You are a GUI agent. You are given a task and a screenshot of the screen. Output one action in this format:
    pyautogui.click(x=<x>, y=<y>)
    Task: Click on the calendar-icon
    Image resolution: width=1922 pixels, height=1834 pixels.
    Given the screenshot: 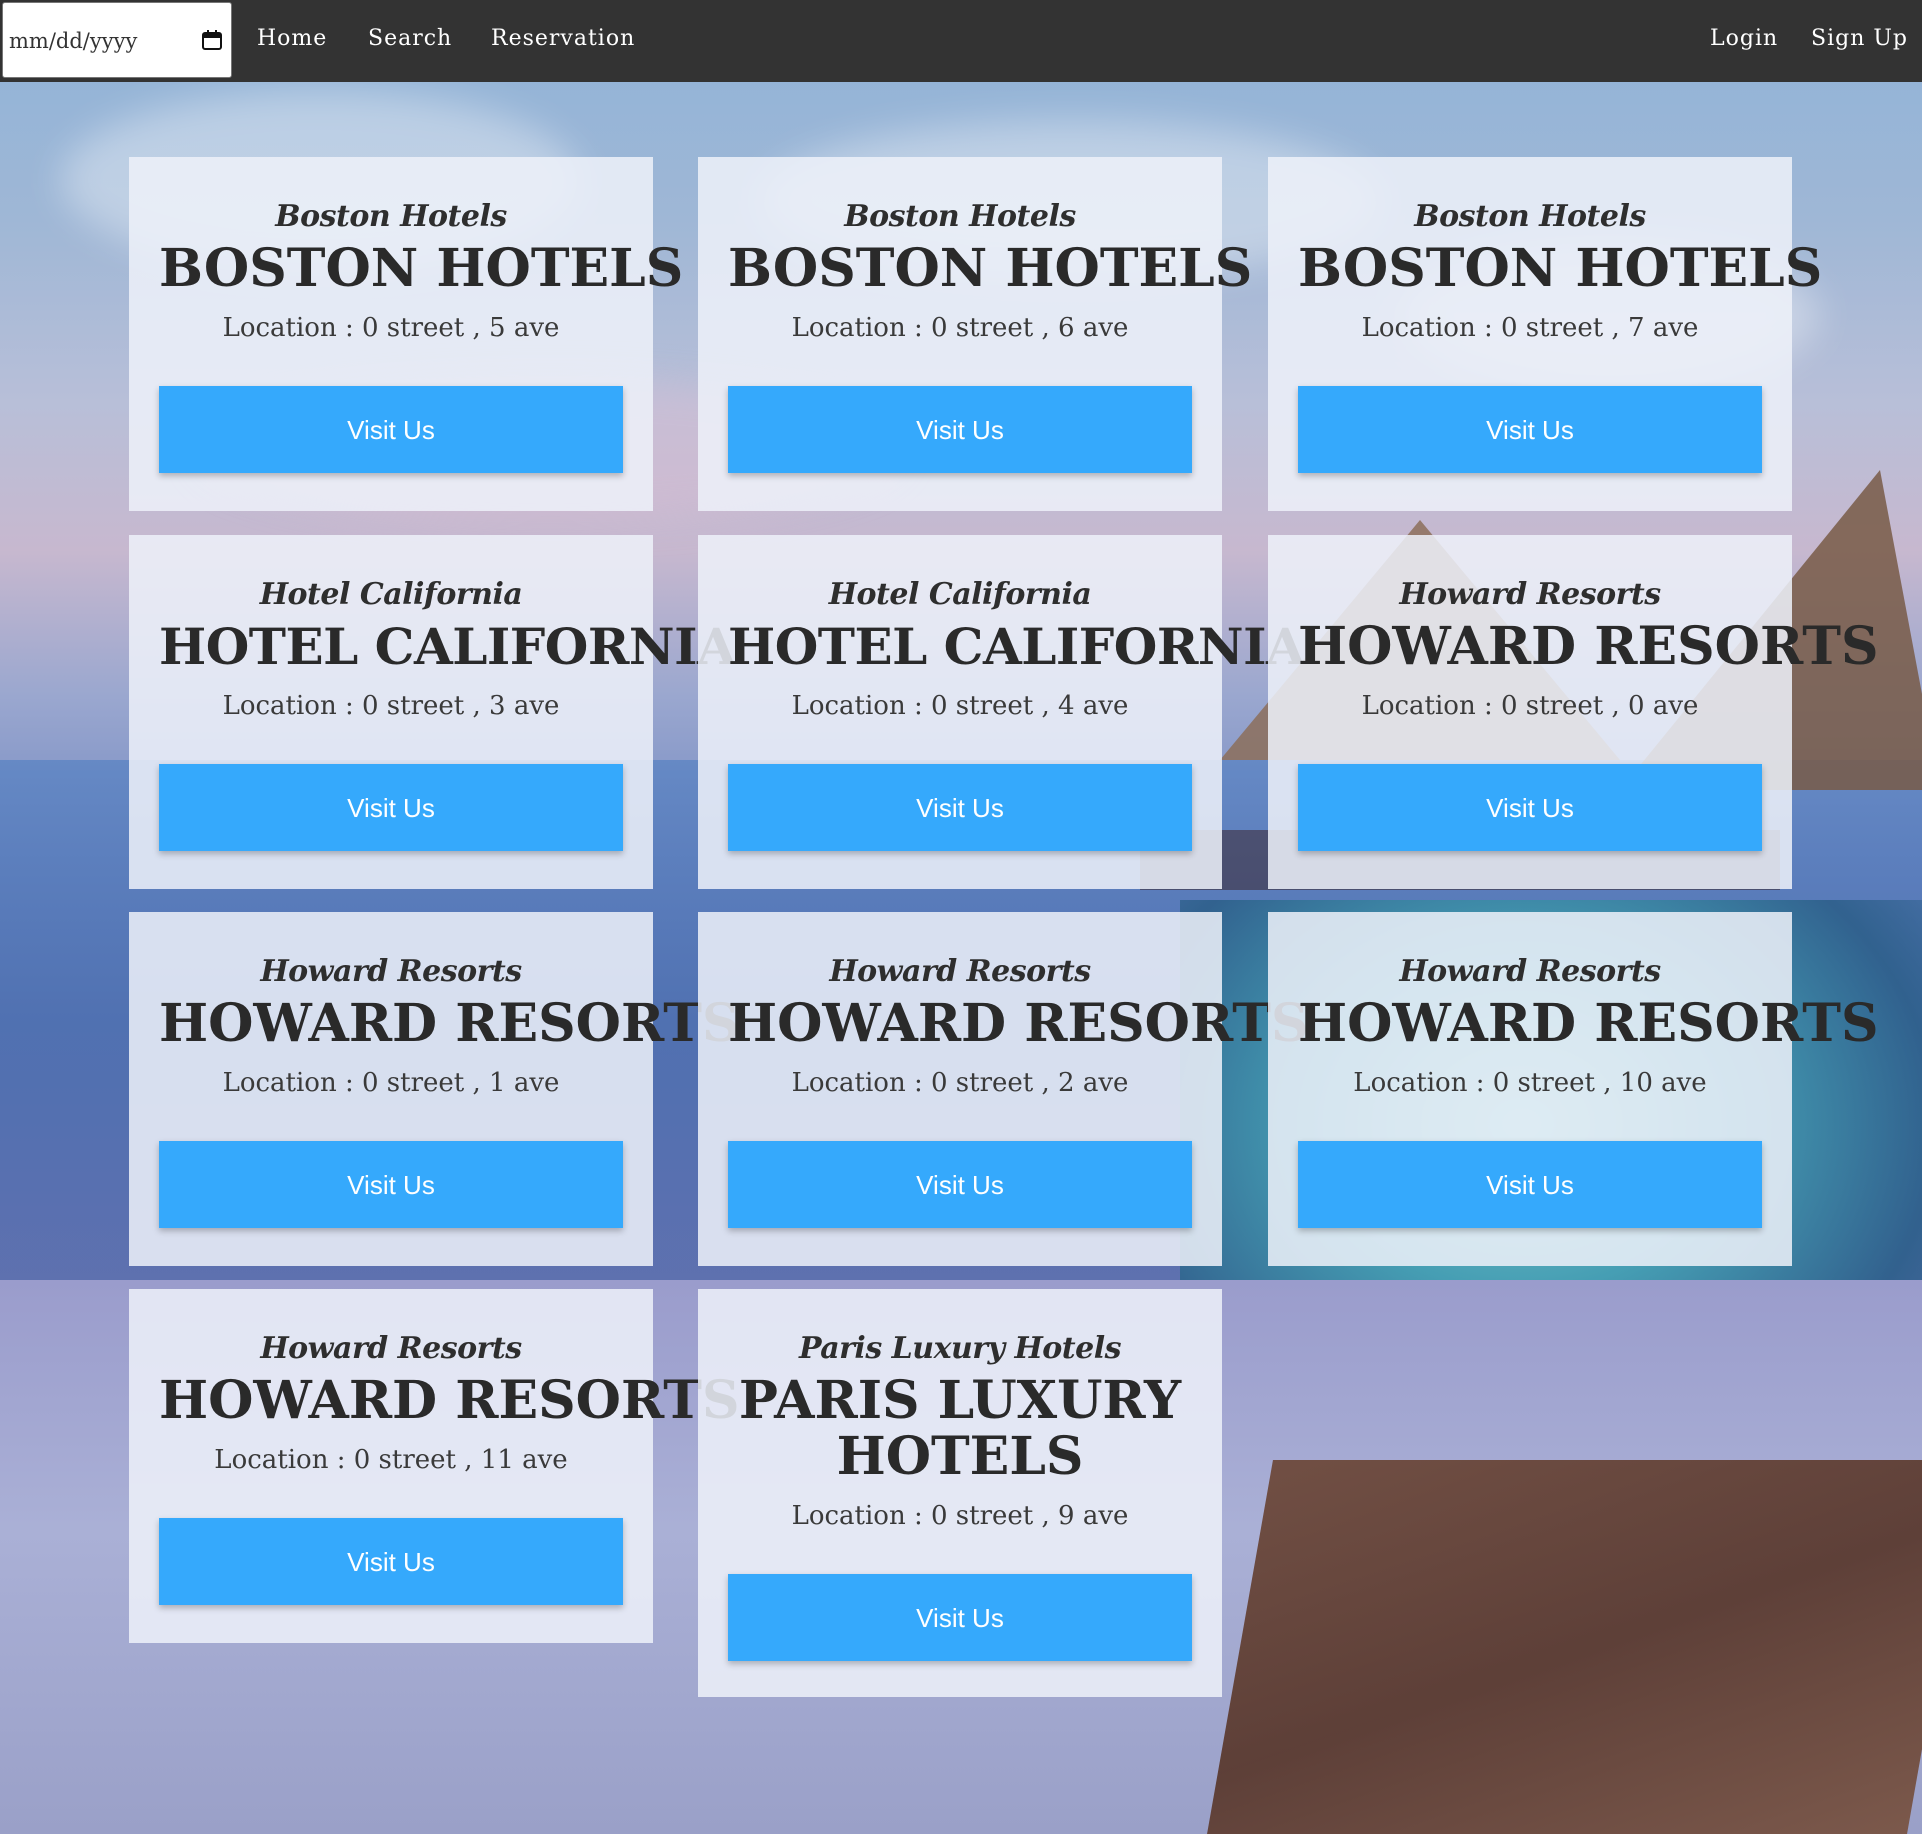 What is the action you would take?
    pyautogui.click(x=212, y=40)
    